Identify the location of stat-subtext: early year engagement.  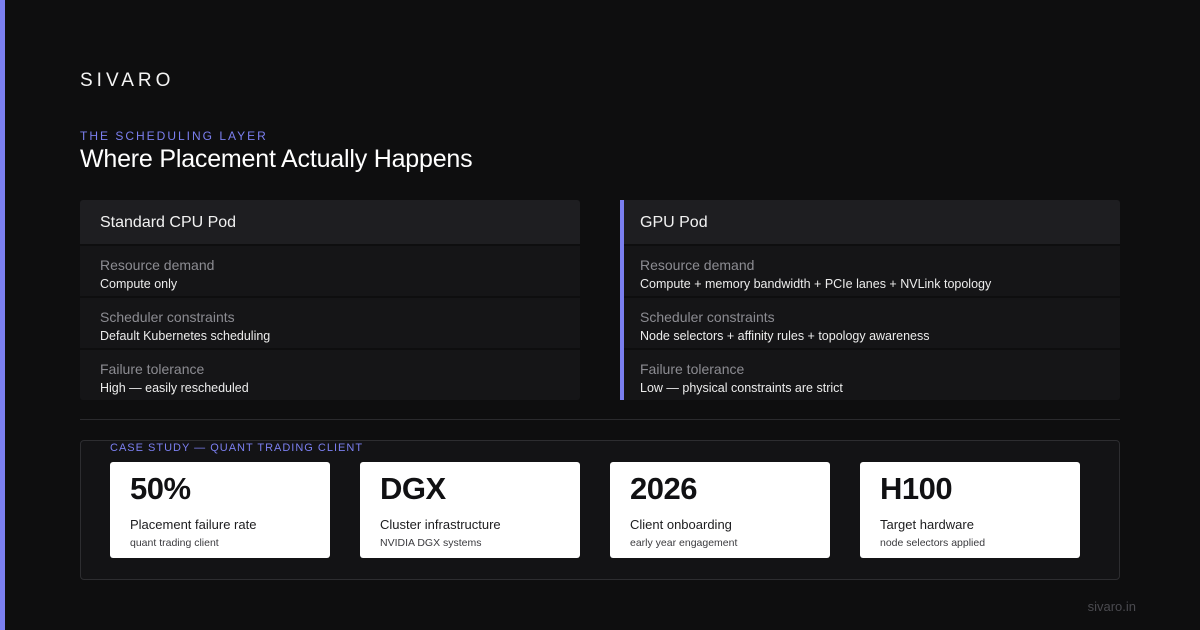
(684, 543).